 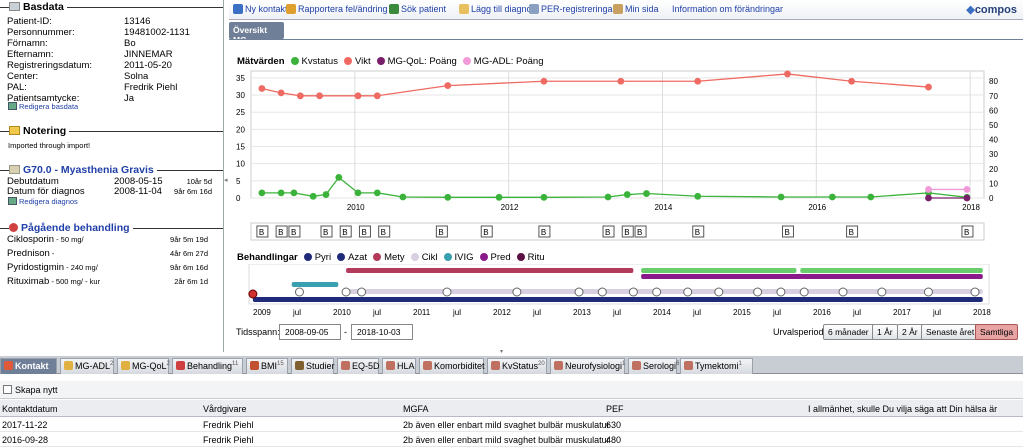 What do you see at coordinates (267, 366) in the screenshot?
I see `tab-bmi: BMI15` at bounding box center [267, 366].